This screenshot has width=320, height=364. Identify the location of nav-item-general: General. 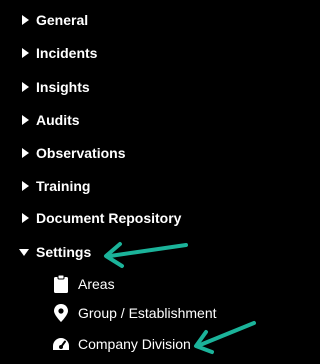
(55, 20).